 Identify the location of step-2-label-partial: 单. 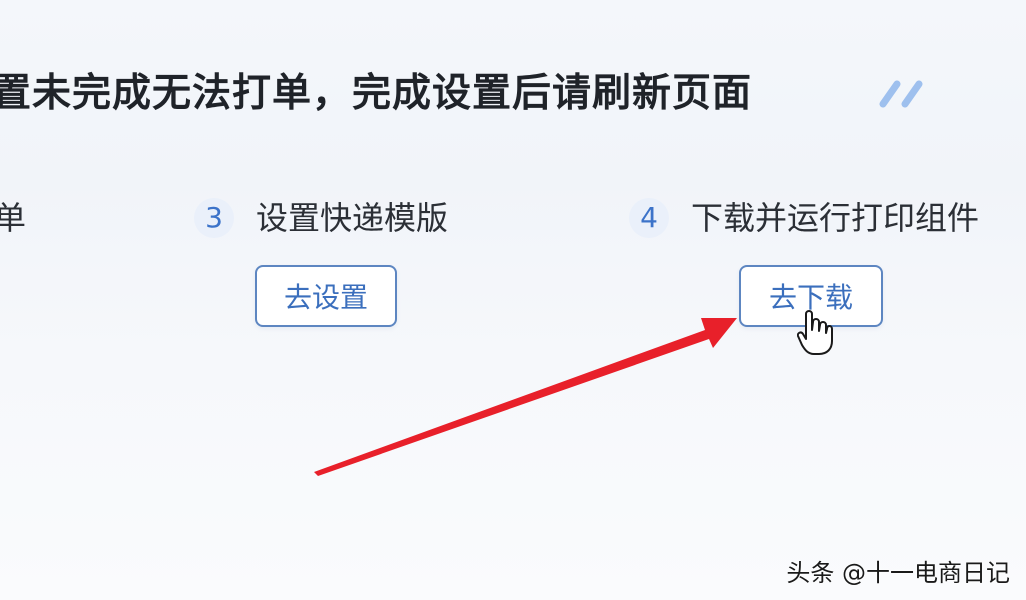
(13, 218).